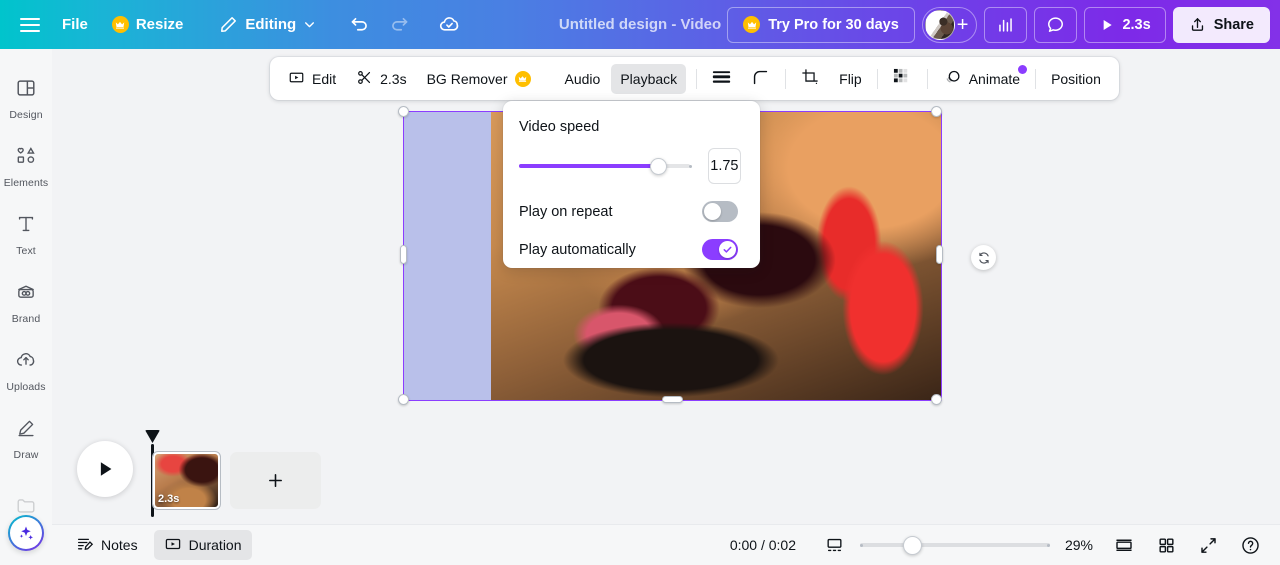 The height and width of the screenshot is (565, 1280). Describe the element at coordinates (467, 78) in the screenshot. I see `toolbar-bg-remover-label: BG Remover` at that location.